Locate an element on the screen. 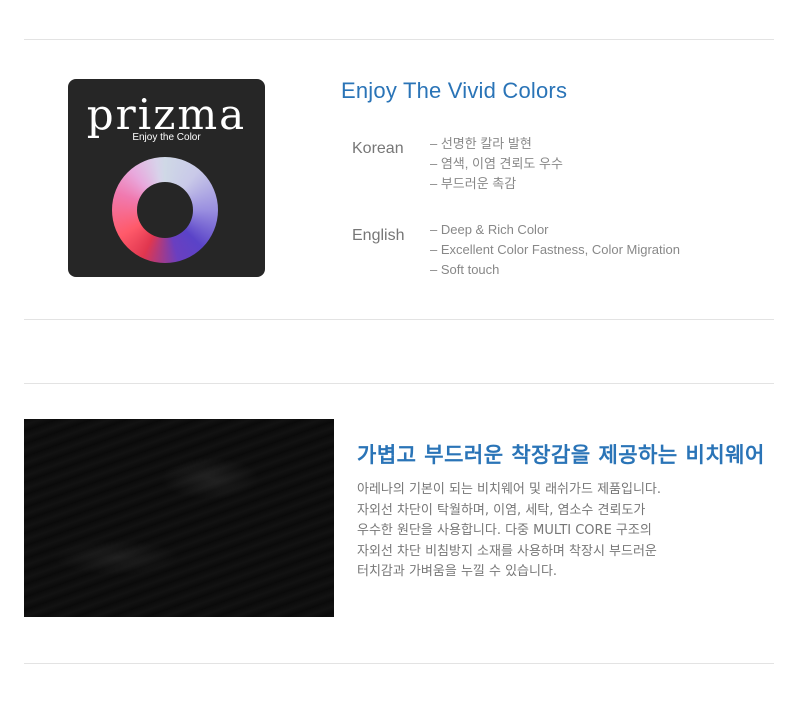 The image size is (800, 724). korean-feature: – 염색, 이염 견뢰도 우수 is located at coordinates (496, 163).